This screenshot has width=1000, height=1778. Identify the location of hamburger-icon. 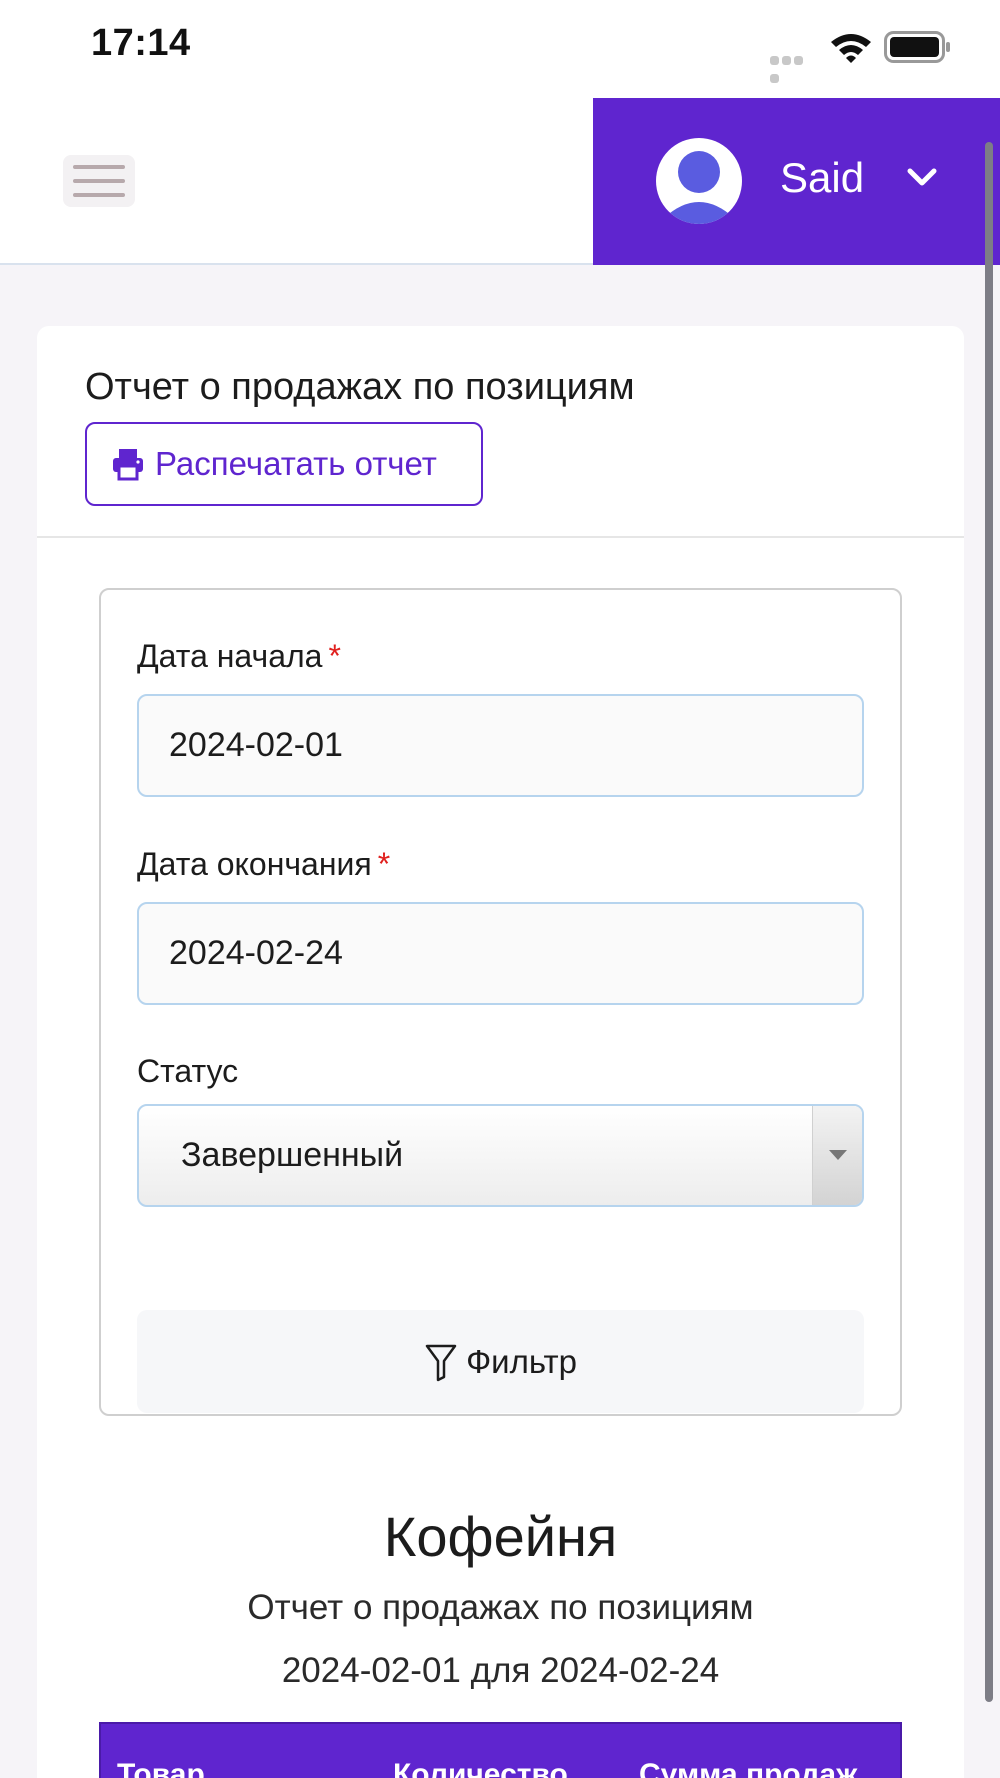
(99, 167).